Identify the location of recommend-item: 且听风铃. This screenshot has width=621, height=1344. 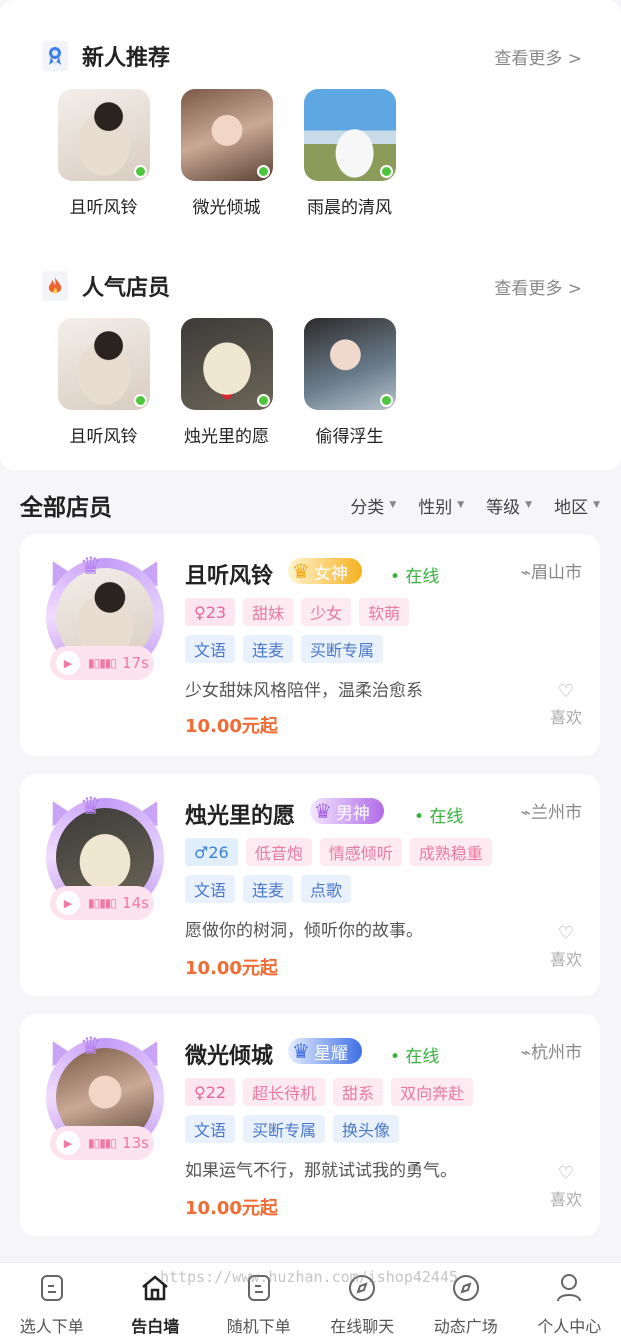
(103, 153).